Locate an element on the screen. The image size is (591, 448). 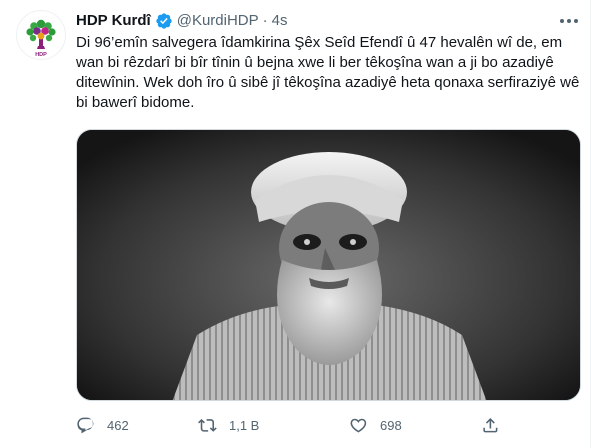
retweet-count: 1,1 B is located at coordinates (244, 425).